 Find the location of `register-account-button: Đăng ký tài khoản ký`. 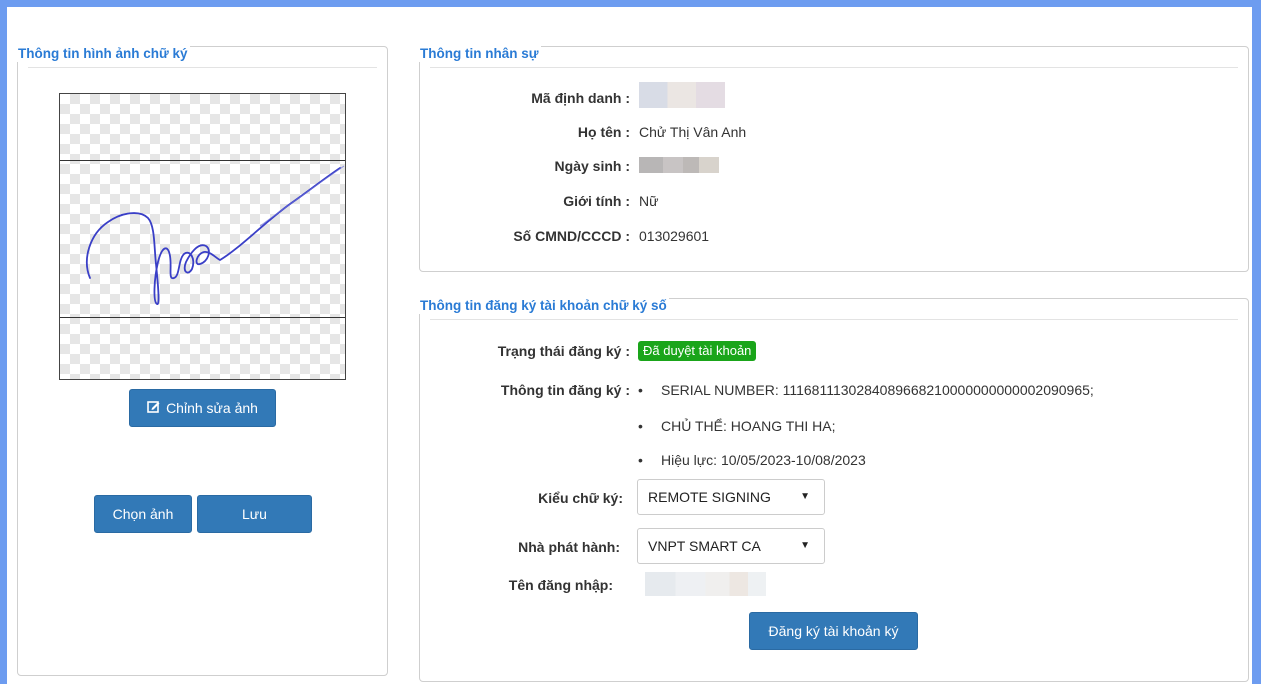

register-account-button: Đăng ký tài khoản ký is located at coordinates (833, 631).